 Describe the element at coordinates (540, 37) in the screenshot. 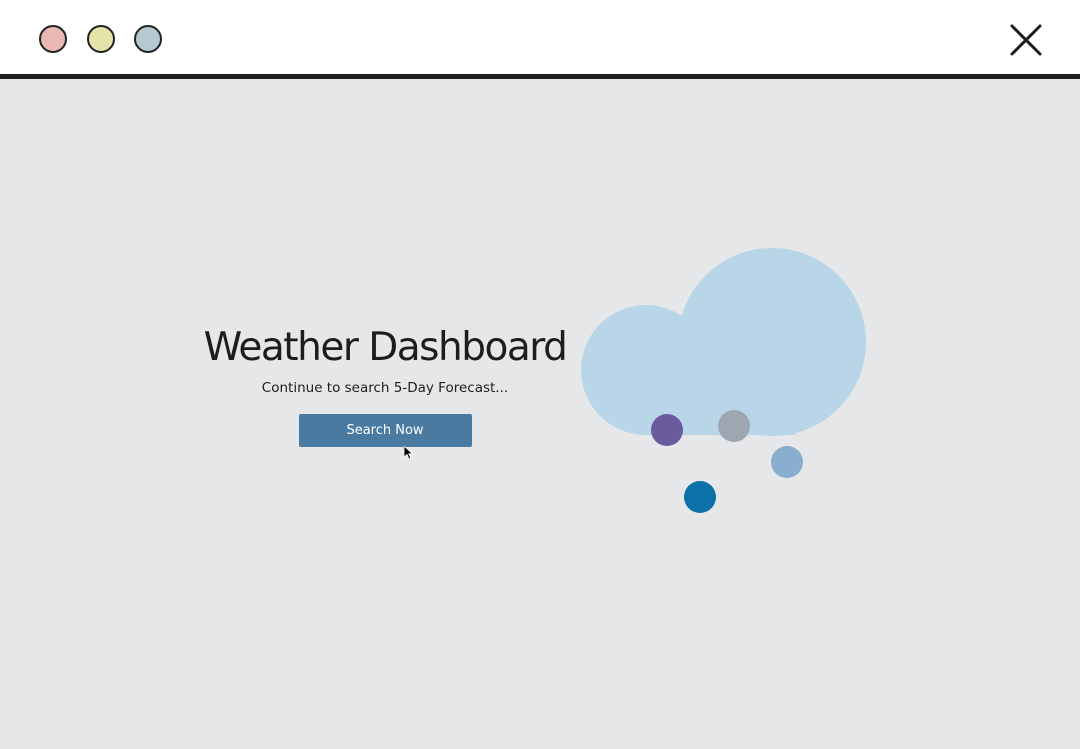

I see `title-bar` at that location.